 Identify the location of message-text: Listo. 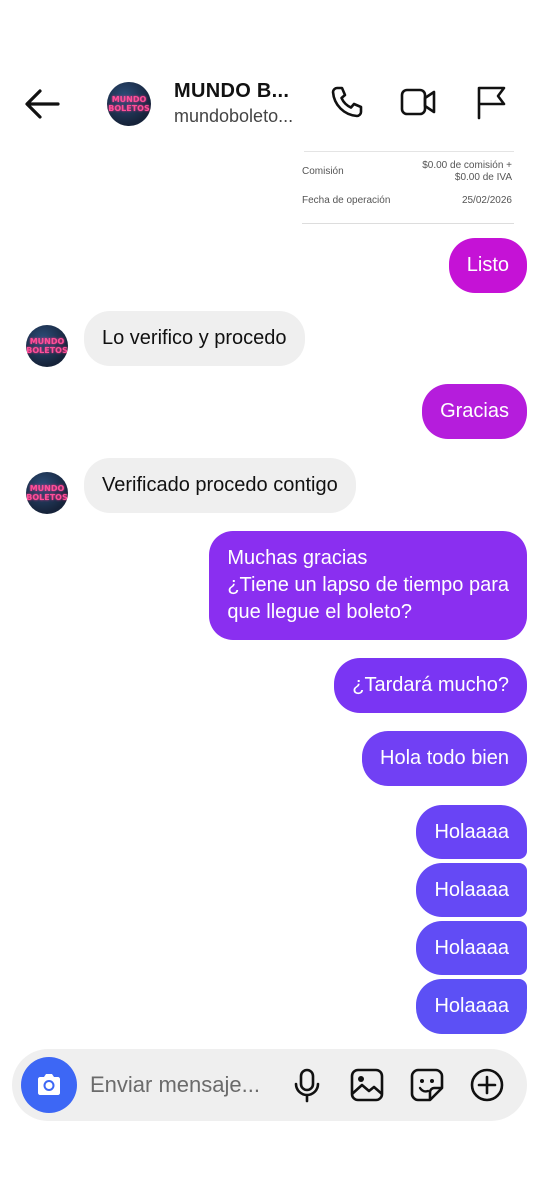
(487, 265).